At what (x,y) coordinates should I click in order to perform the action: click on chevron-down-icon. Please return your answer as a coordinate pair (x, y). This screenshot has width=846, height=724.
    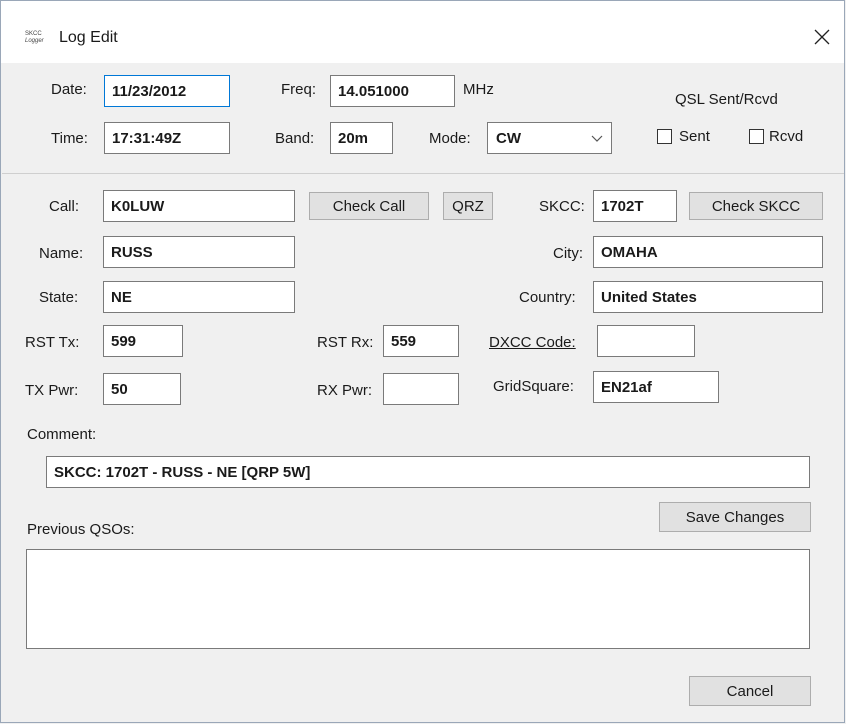
    Looking at the image, I should click on (597, 138).